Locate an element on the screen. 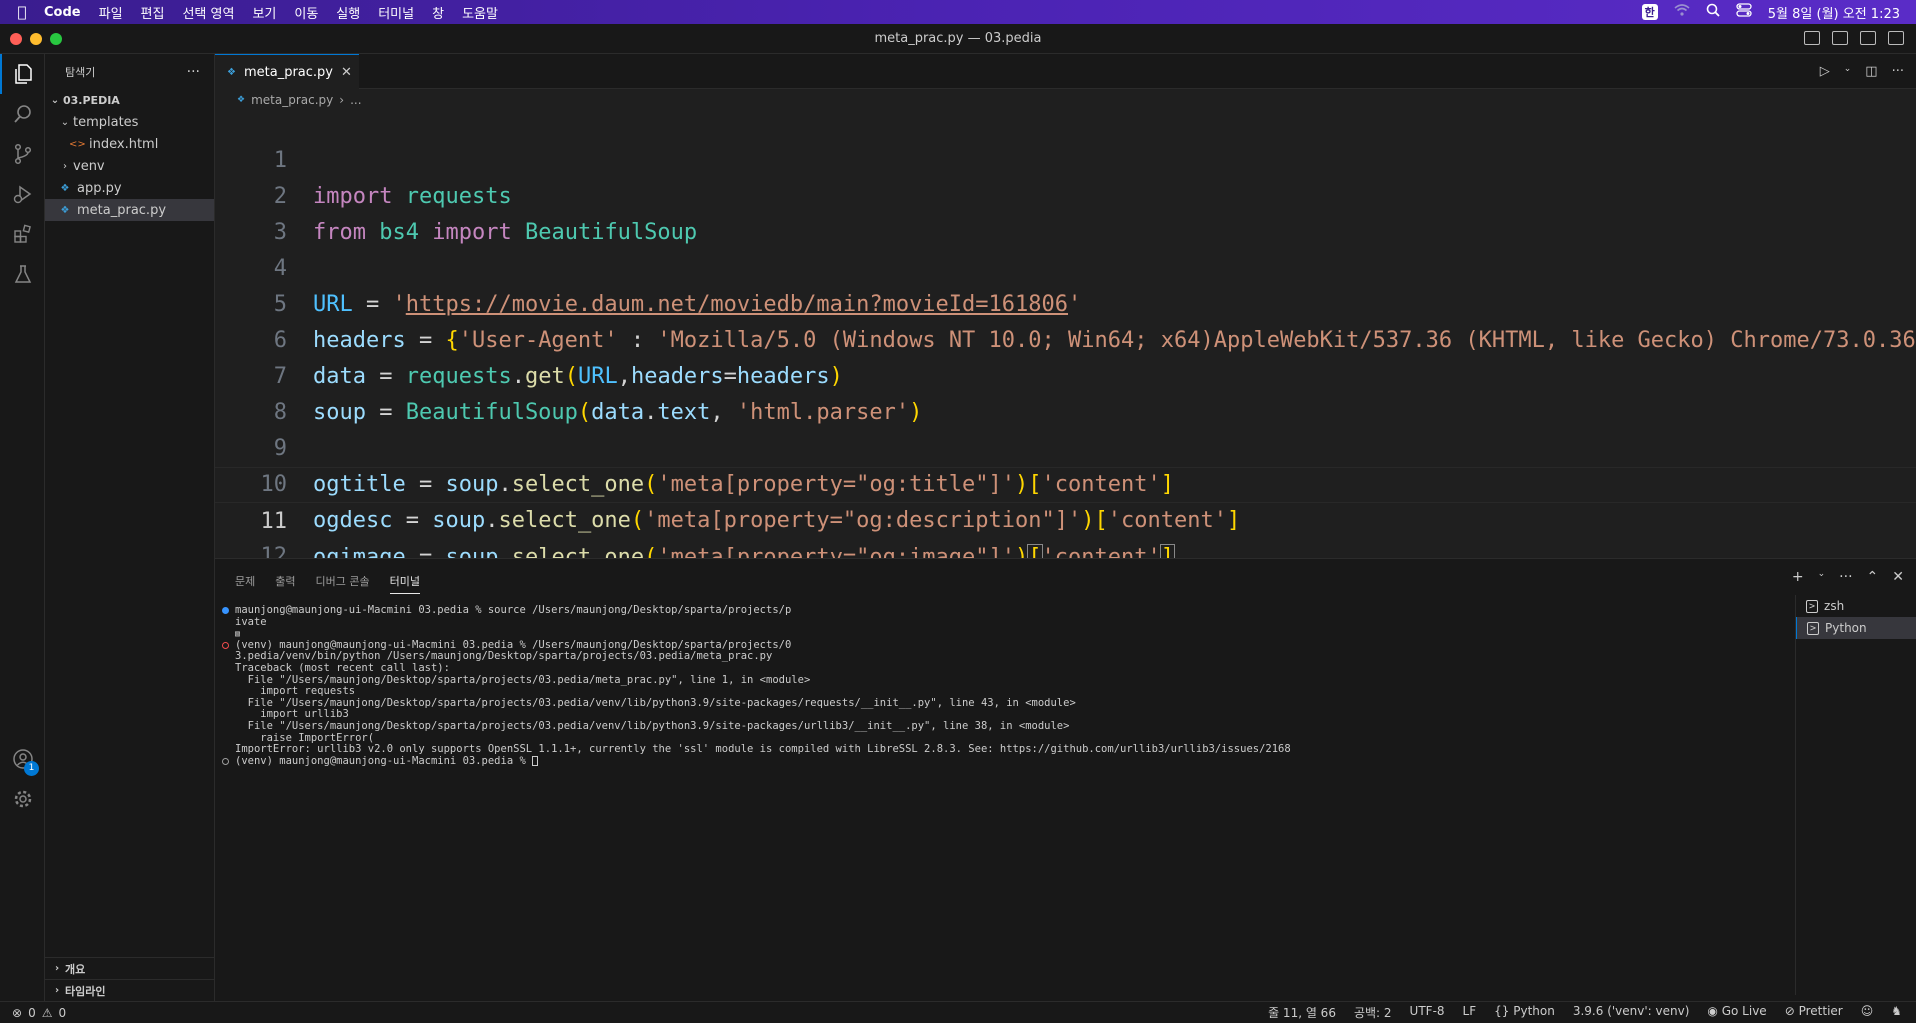 This screenshot has width=1916, height=1023. tree-item-meta-prac-py: ❖ meta_prac.py is located at coordinates (129, 210).